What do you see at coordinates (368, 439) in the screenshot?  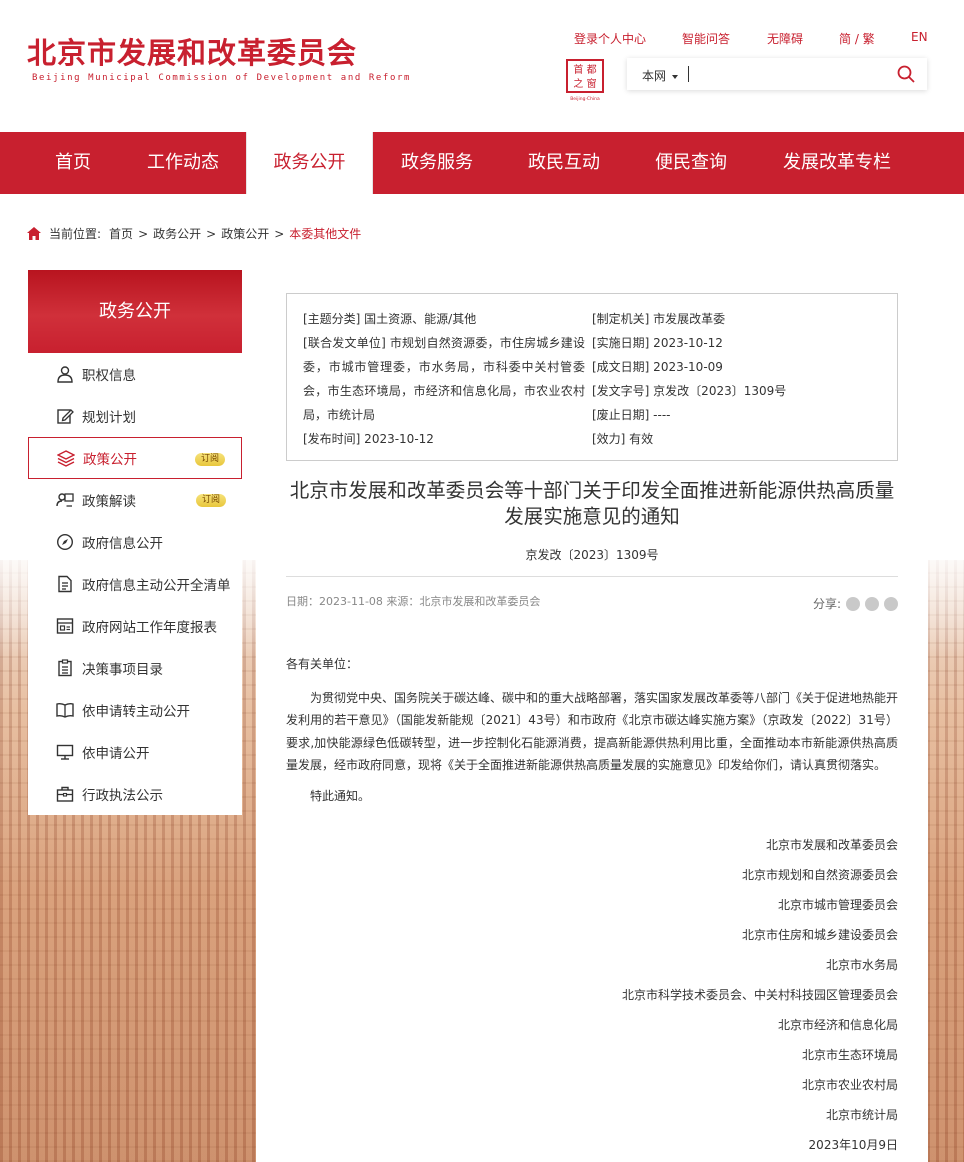 I see `meta-publish-time: [发布时间] 2023-10-12` at bounding box center [368, 439].